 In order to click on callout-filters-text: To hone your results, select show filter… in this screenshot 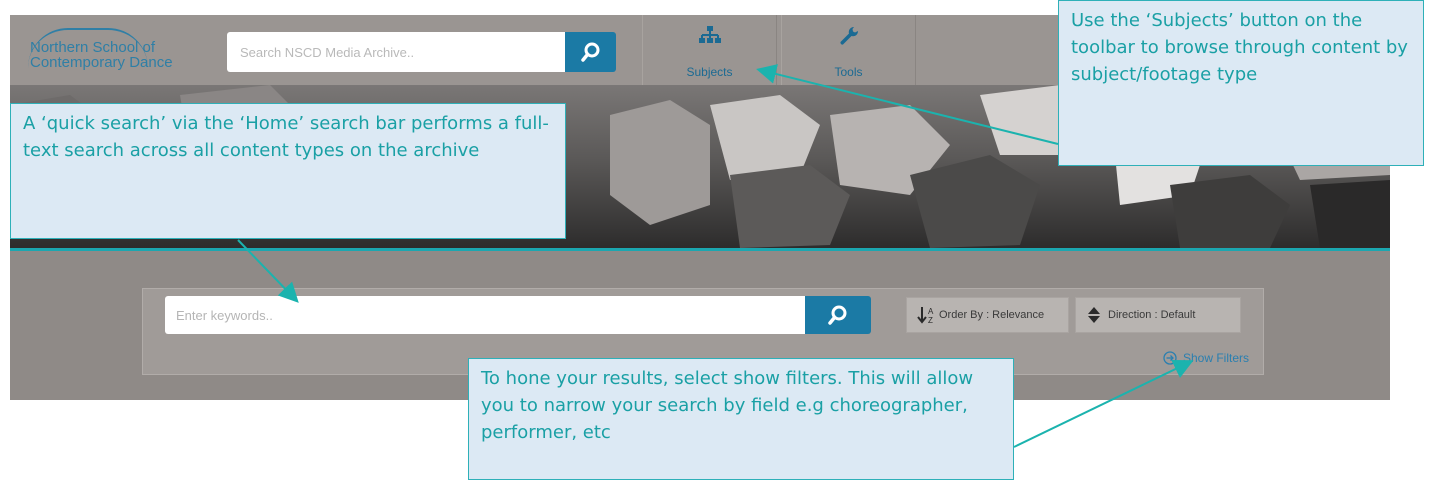, I will do `click(727, 405)`.